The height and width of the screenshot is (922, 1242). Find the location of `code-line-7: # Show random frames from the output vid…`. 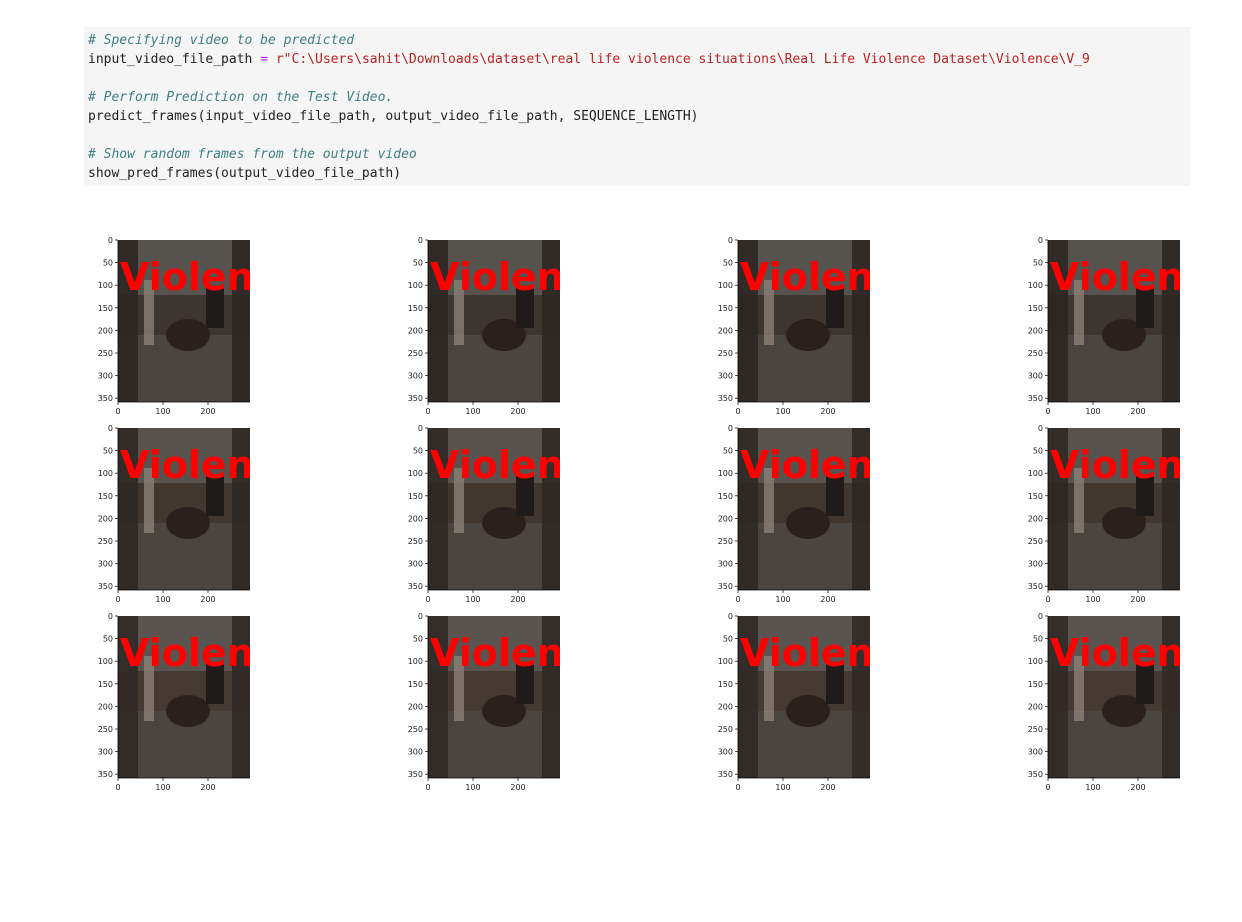

code-line-7: # Show random frames from the output vid… is located at coordinates (639, 154).